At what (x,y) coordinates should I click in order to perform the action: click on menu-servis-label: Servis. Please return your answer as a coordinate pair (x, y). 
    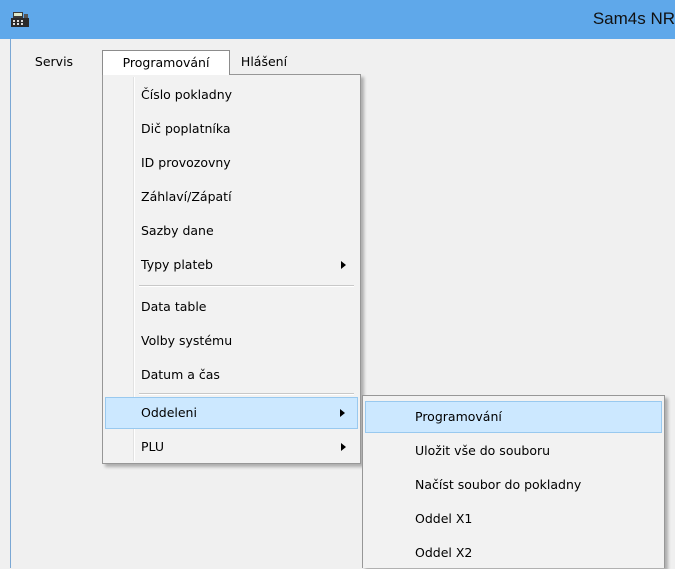
    Looking at the image, I should click on (54, 61).